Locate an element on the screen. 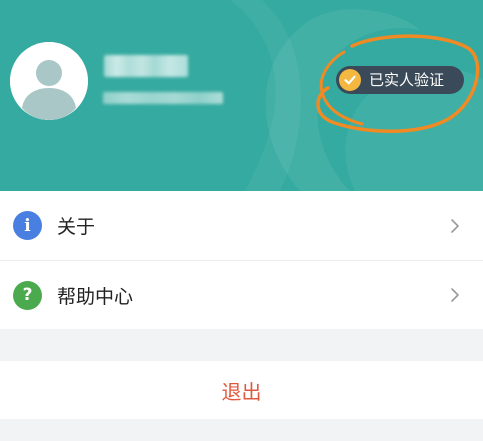 Image resolution: width=483 pixels, height=441 pixels. logout-label: 退出 is located at coordinates (241, 391).